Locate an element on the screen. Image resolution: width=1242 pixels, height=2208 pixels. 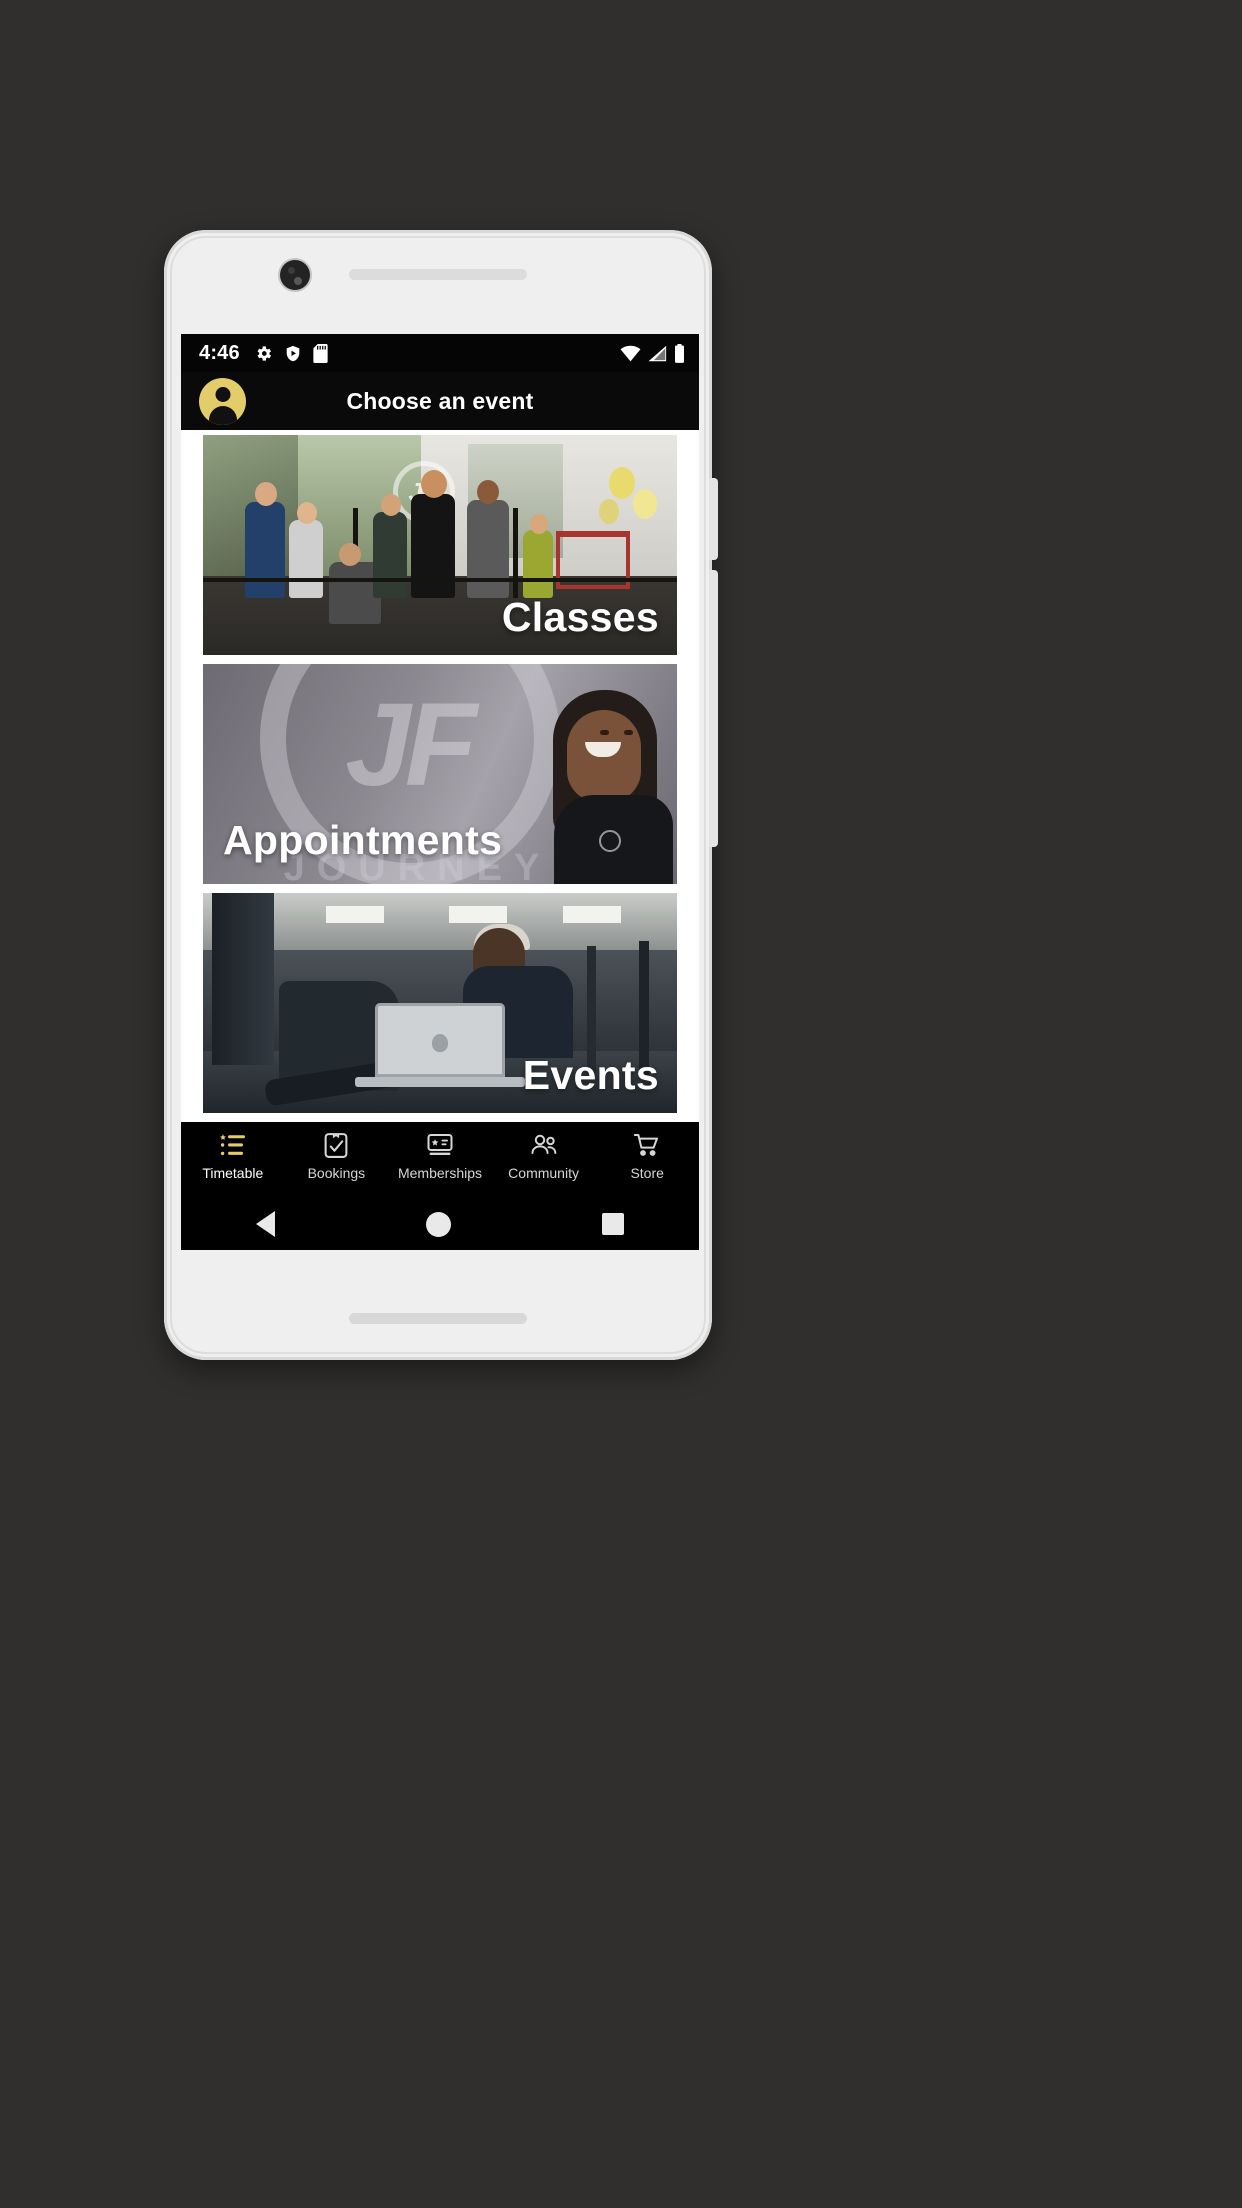
status-bar-notification-icons is located at coordinates (291, 353).